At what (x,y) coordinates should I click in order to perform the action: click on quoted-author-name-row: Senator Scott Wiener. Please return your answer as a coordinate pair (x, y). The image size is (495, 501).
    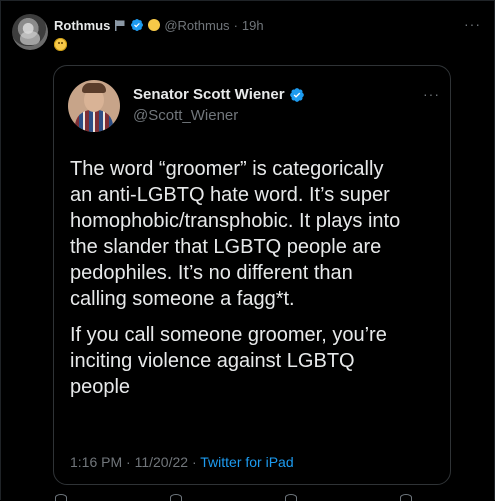
    Looking at the image, I should click on (219, 94).